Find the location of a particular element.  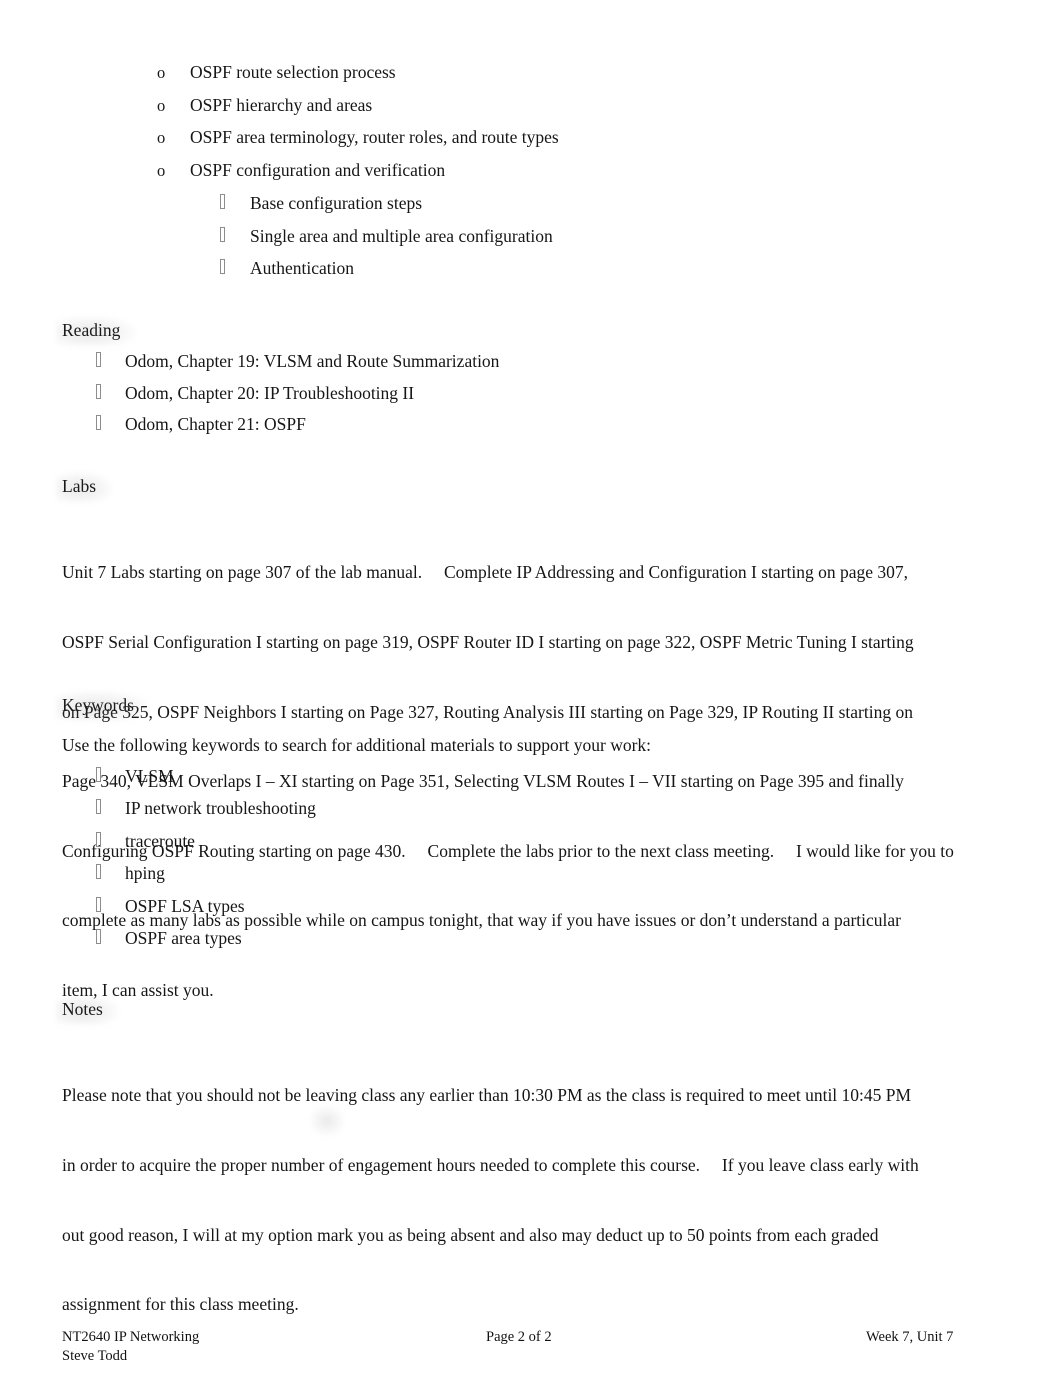

list-item-label: OSPF hierarchy and areas is located at coordinates (281, 105).